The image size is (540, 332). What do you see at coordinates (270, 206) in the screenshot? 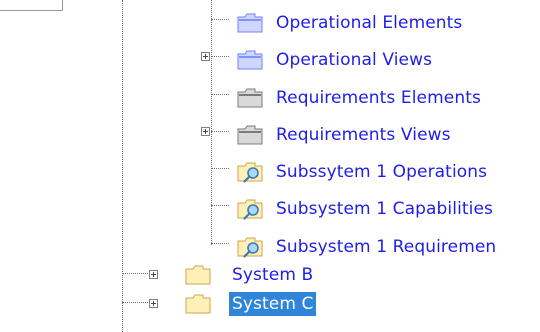
I see `tree-item: Subsystem 1 Capabilities` at bounding box center [270, 206].